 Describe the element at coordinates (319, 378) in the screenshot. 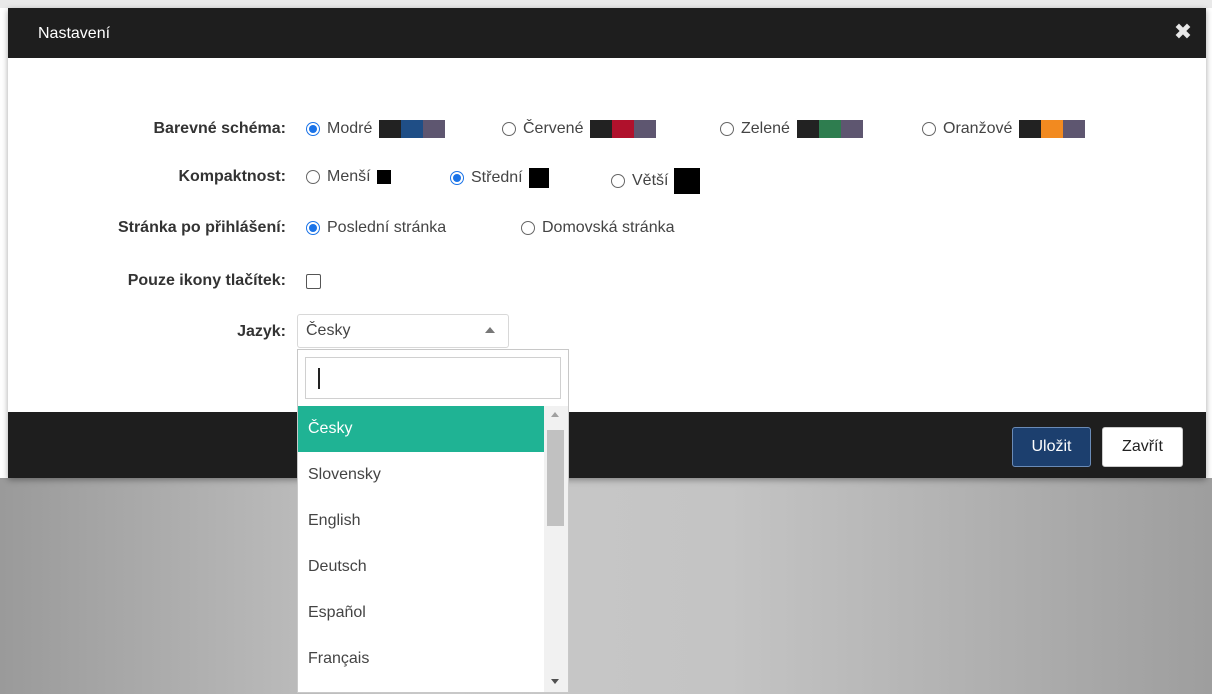

I see `text-cursor` at that location.